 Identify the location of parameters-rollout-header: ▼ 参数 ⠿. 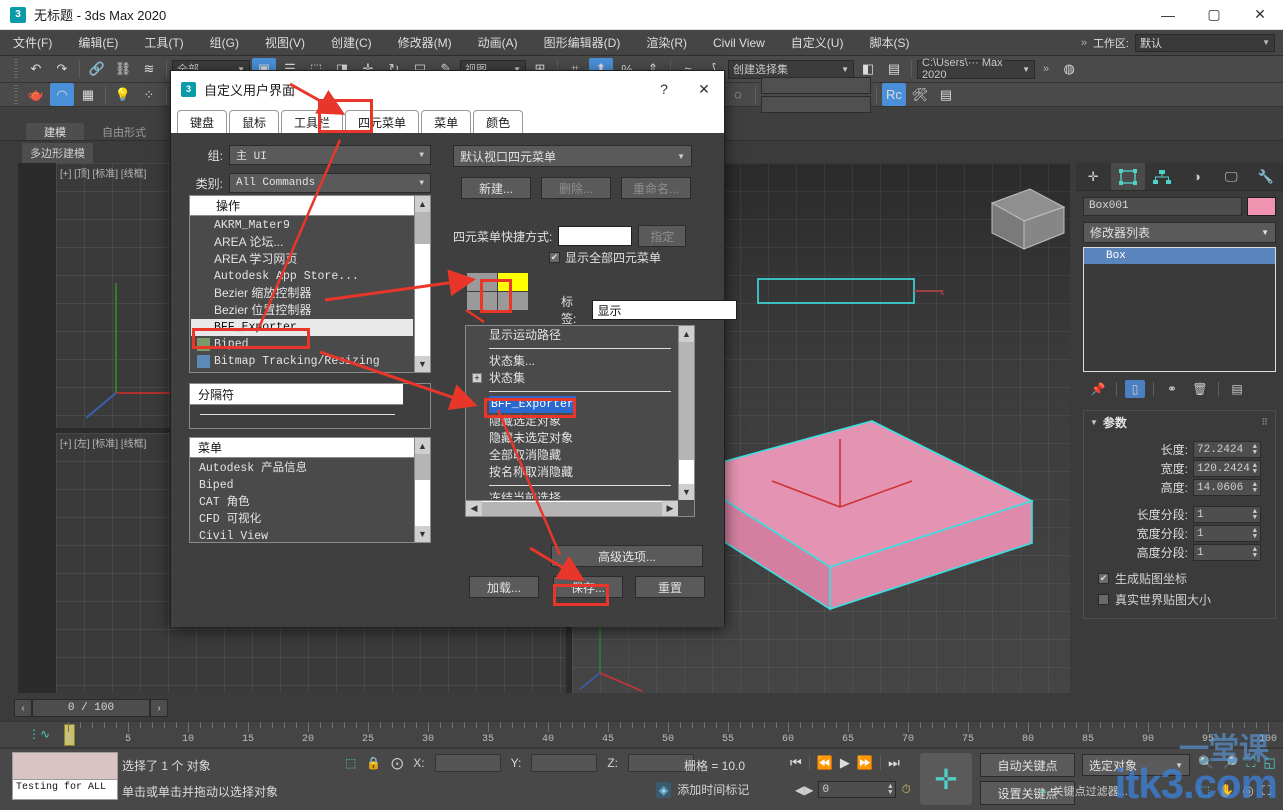
(1179, 422).